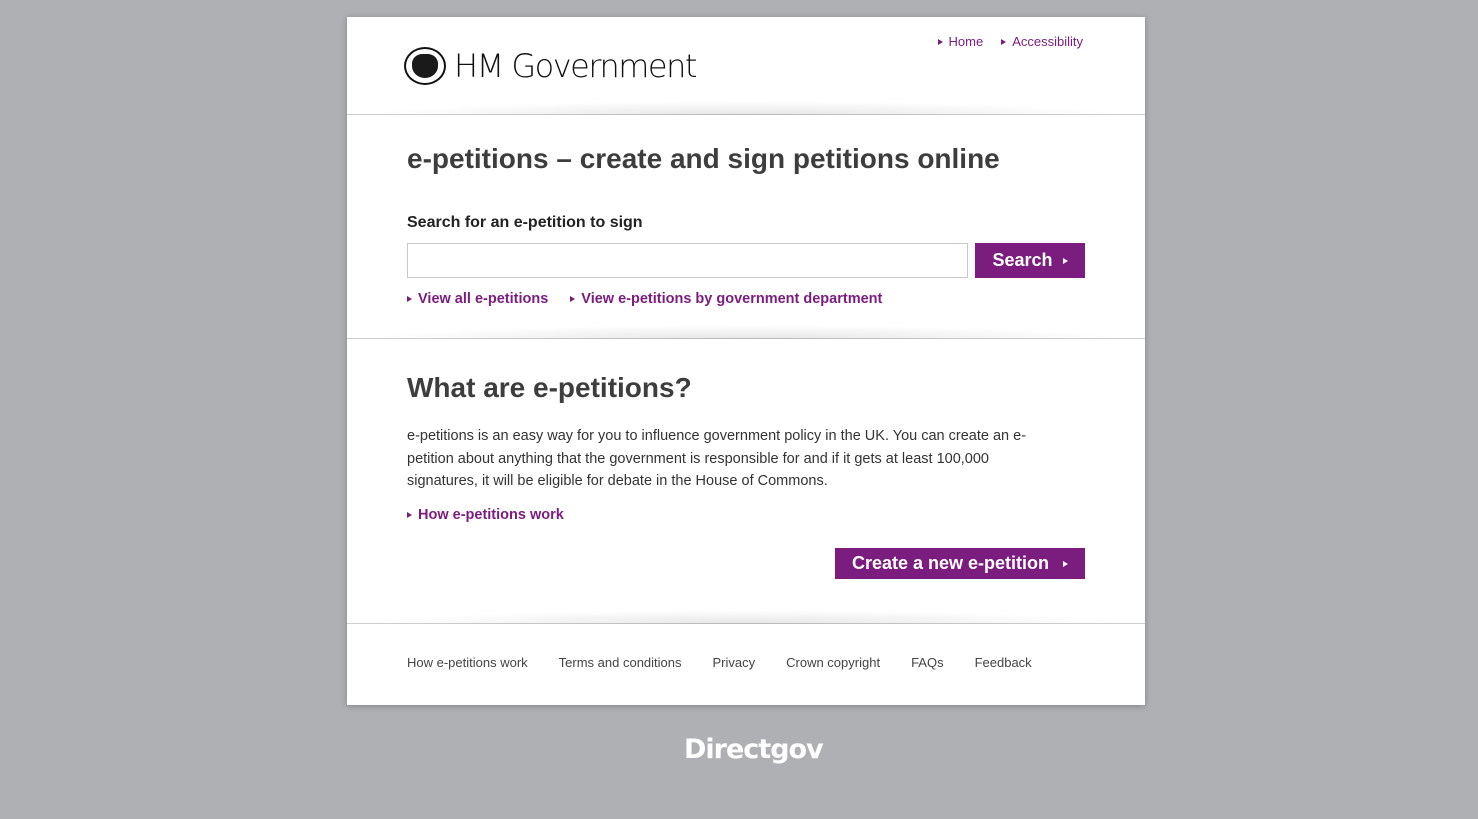  I want to click on view-all-label: View all e-petitions, so click(483, 299).